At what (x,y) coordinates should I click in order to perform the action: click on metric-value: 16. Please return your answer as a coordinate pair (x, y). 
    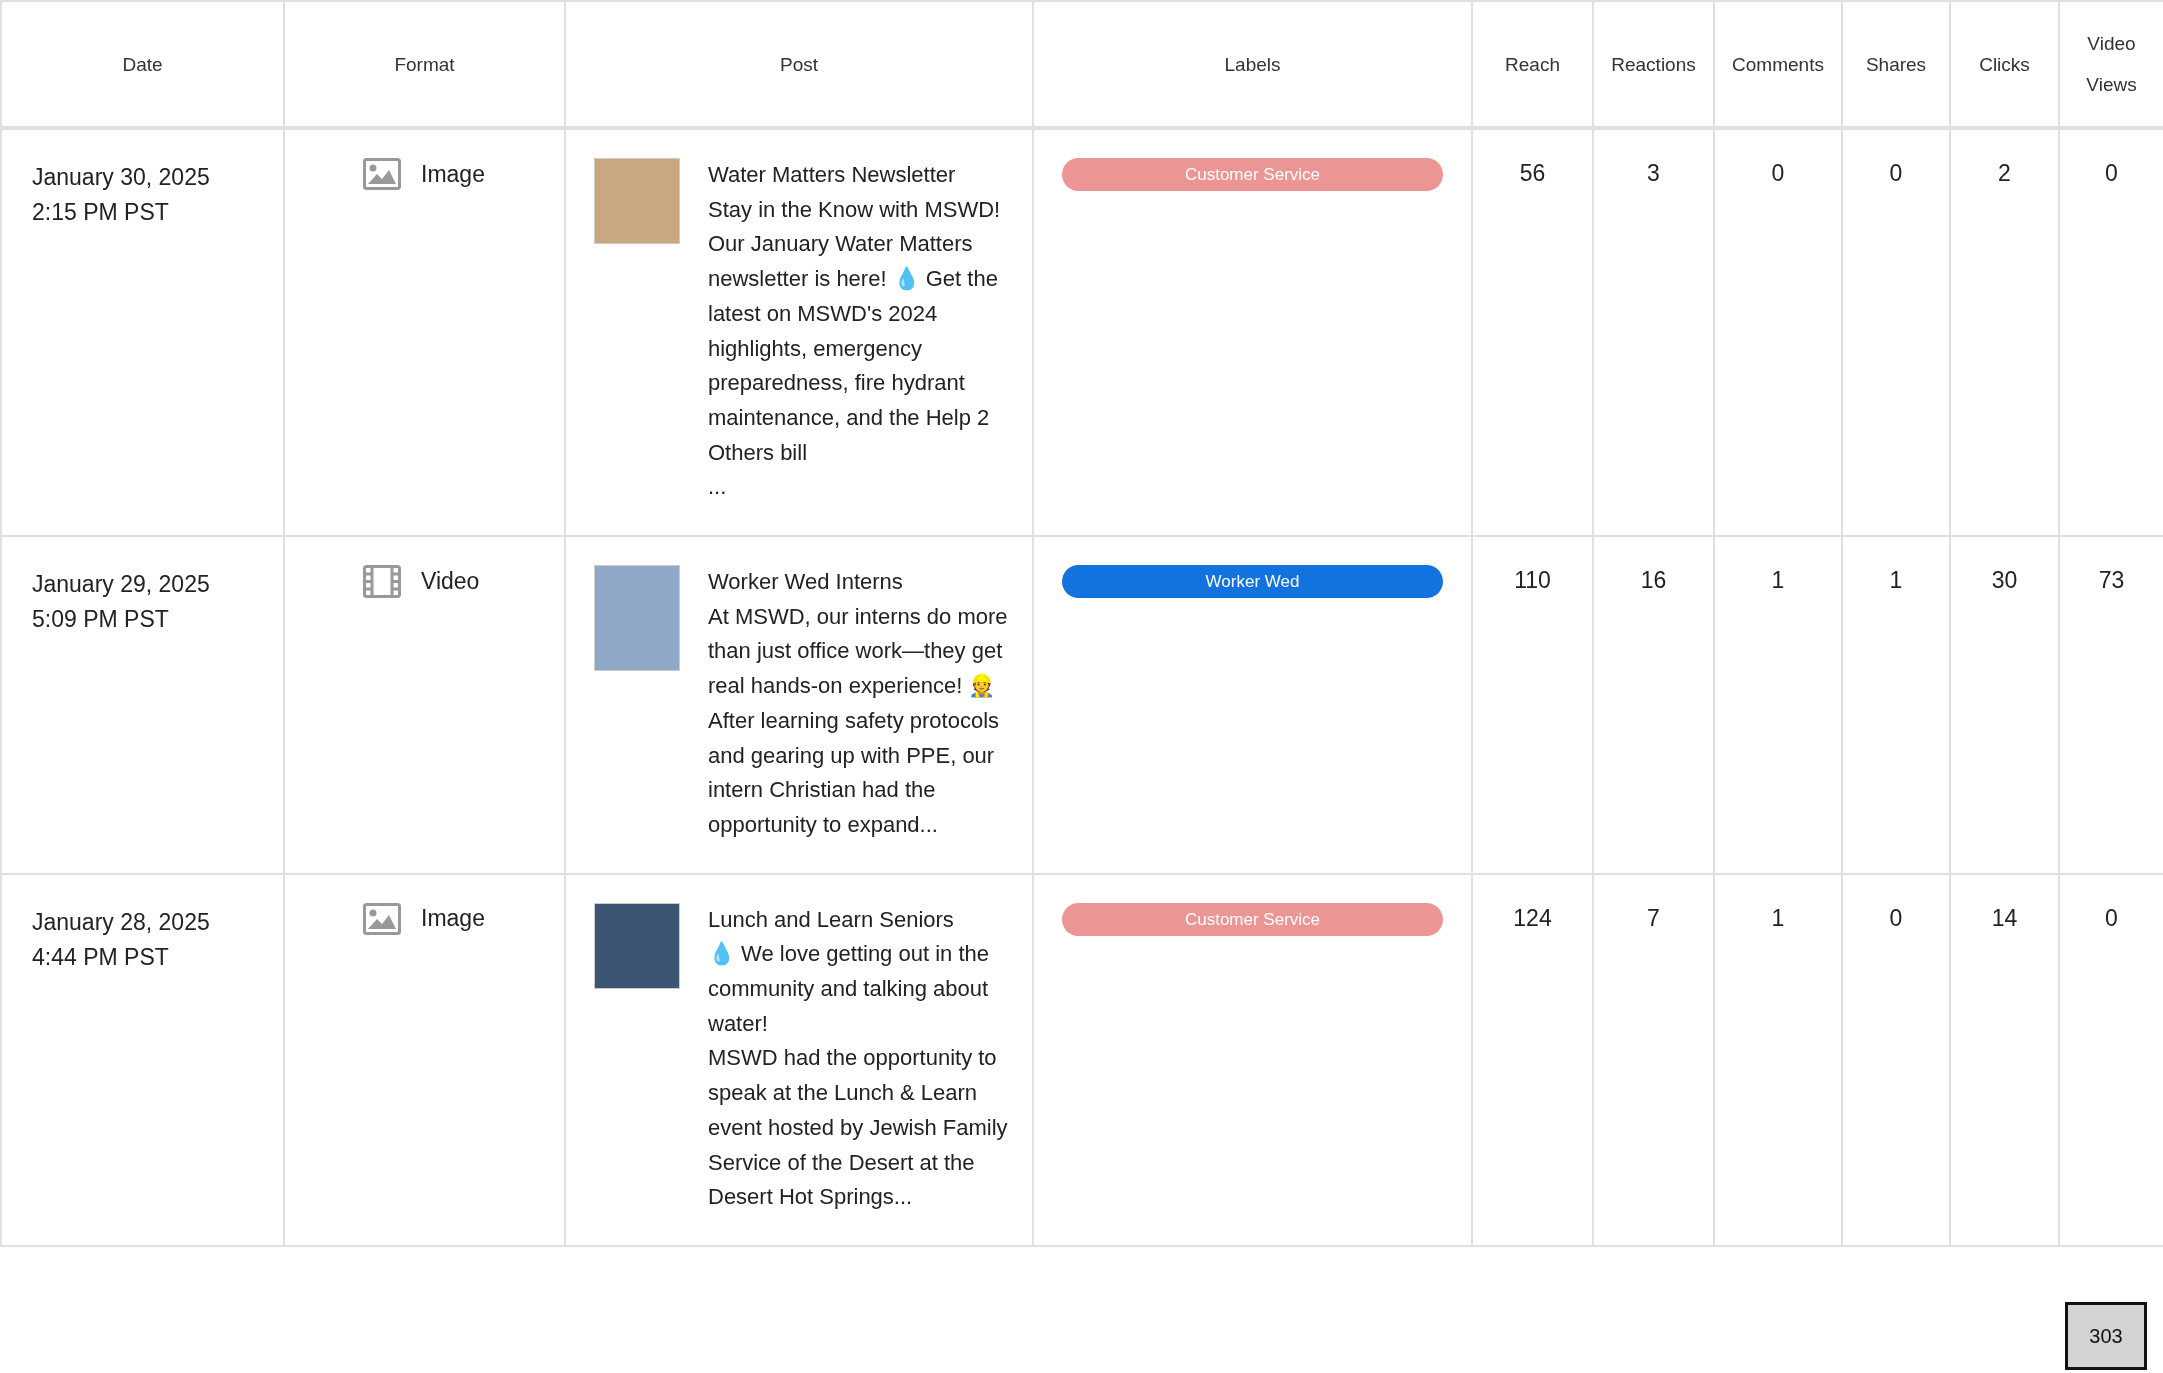
    Looking at the image, I should click on (1653, 580).